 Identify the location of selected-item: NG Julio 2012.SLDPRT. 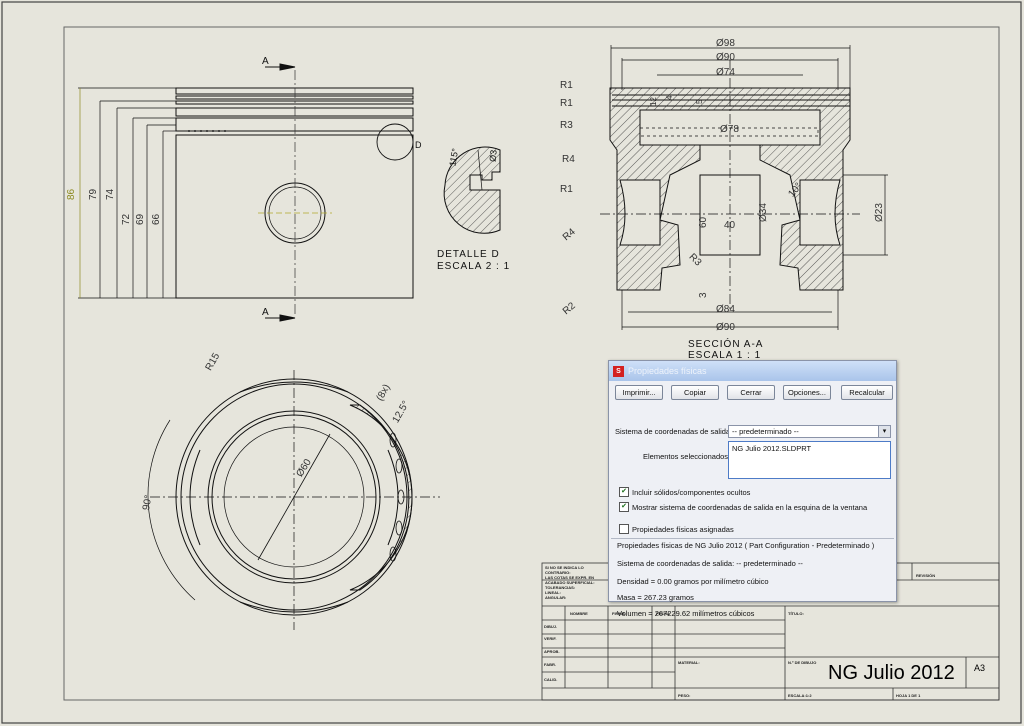
(809, 448).